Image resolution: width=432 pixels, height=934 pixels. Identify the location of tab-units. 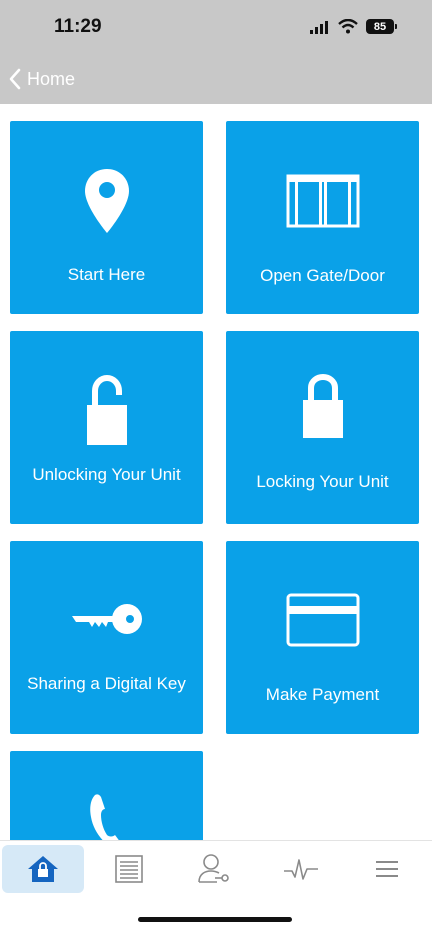
(129, 869).